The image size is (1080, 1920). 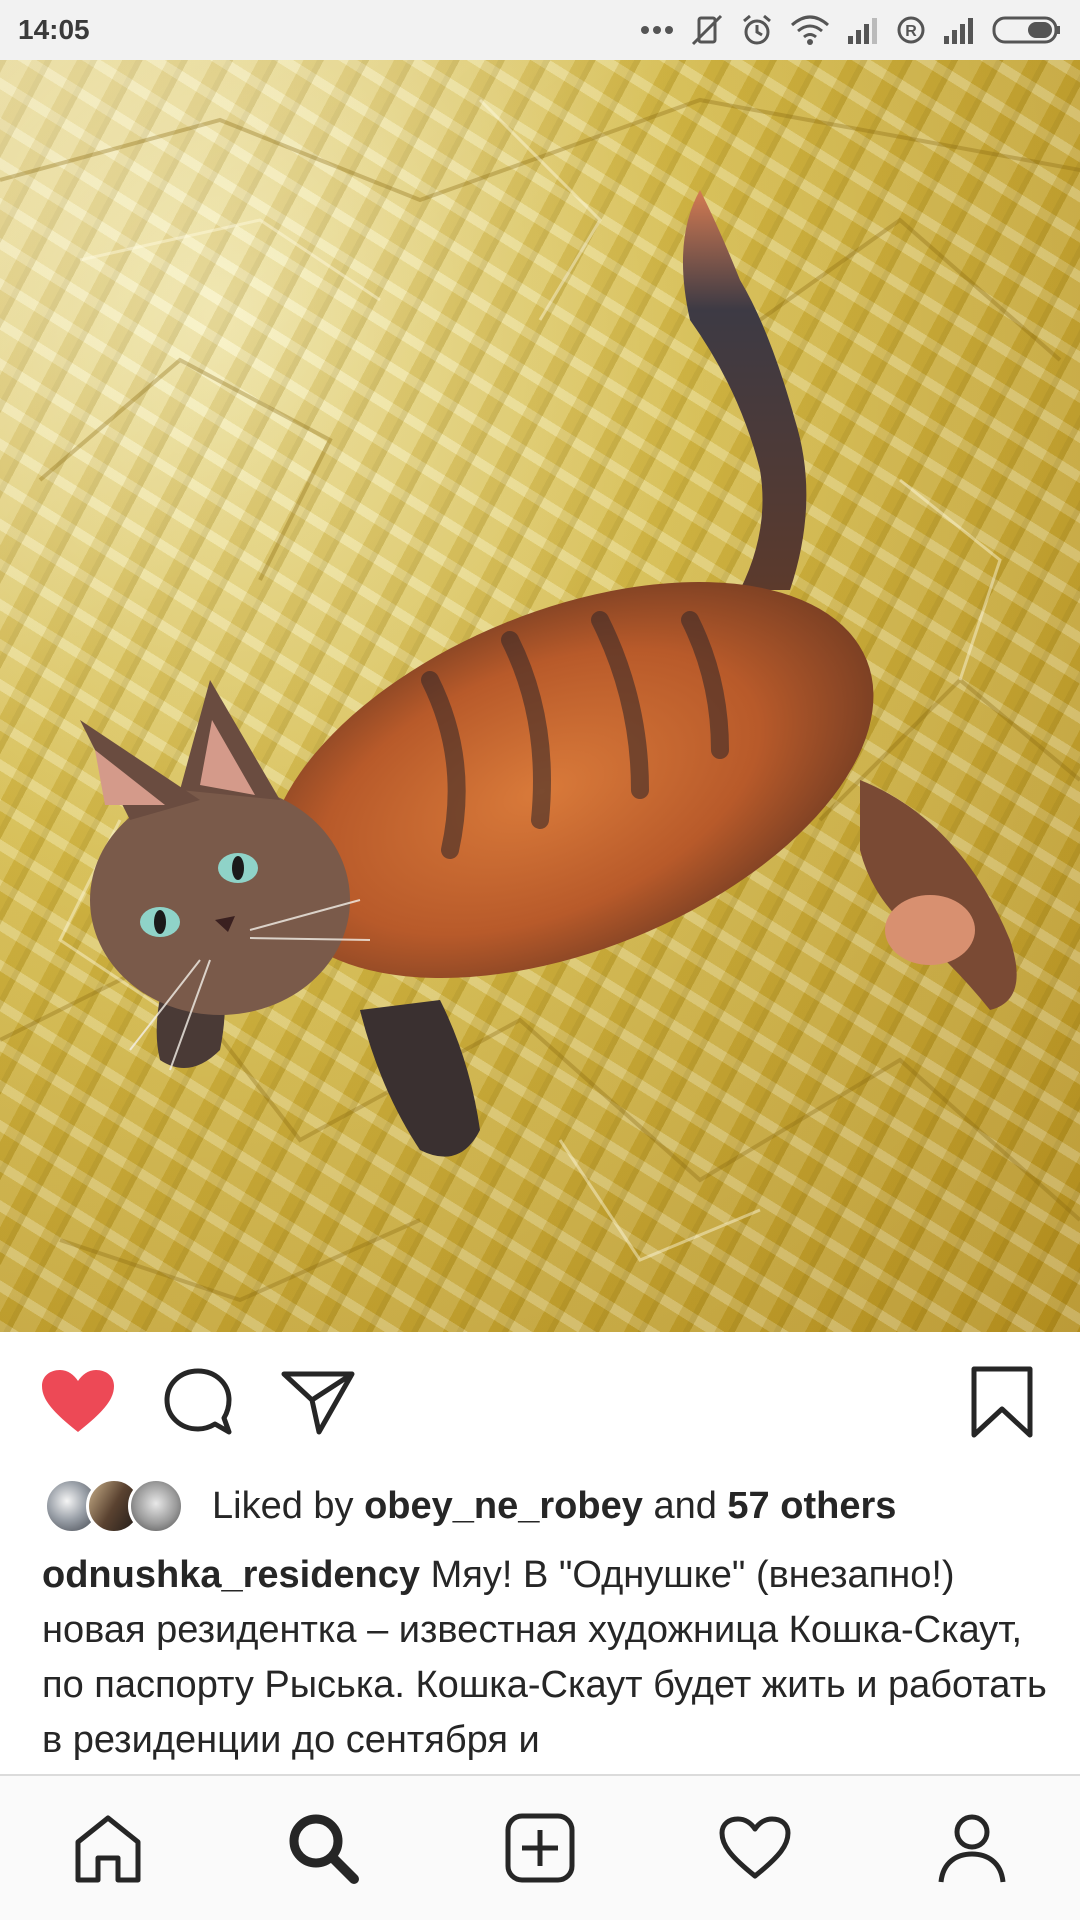 What do you see at coordinates (657, 30) in the screenshot?
I see `more-dots-icon` at bounding box center [657, 30].